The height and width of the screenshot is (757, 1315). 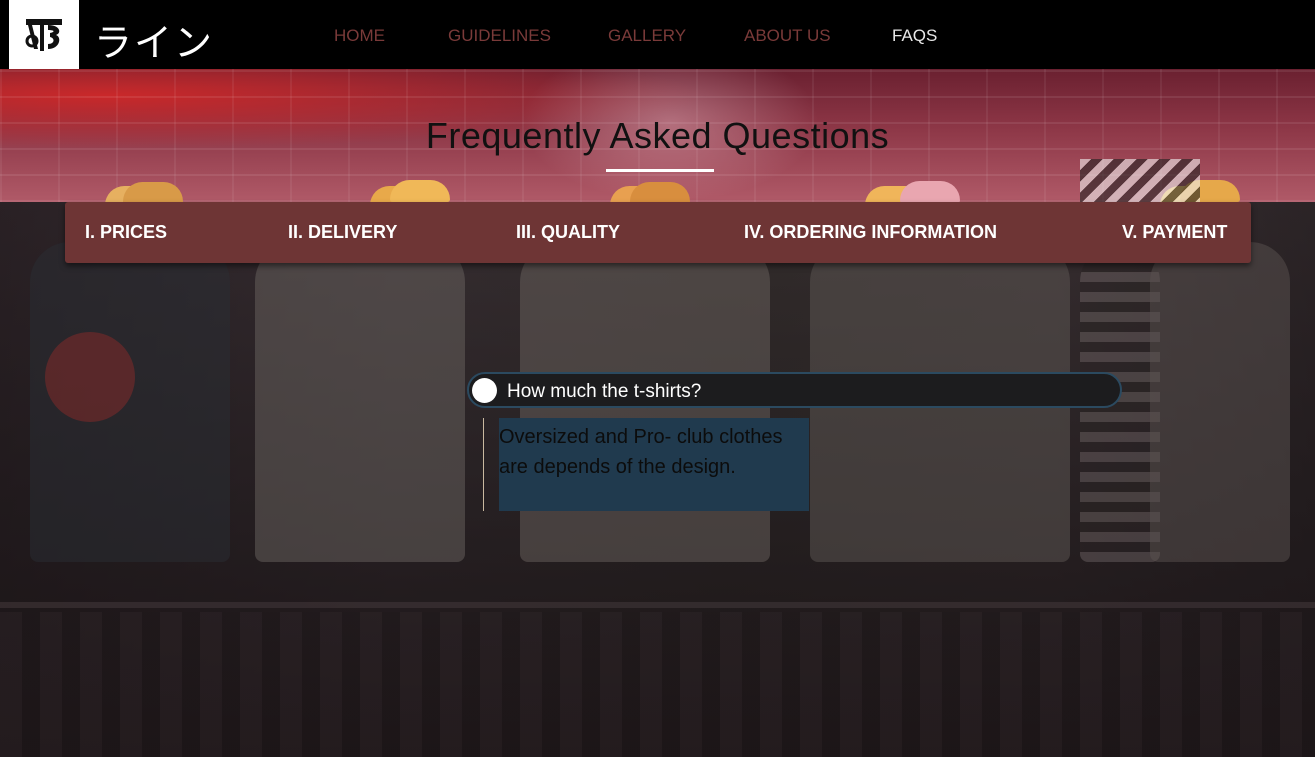 What do you see at coordinates (657, 135) in the screenshot?
I see `page-title: Frequently Asked Questions` at bounding box center [657, 135].